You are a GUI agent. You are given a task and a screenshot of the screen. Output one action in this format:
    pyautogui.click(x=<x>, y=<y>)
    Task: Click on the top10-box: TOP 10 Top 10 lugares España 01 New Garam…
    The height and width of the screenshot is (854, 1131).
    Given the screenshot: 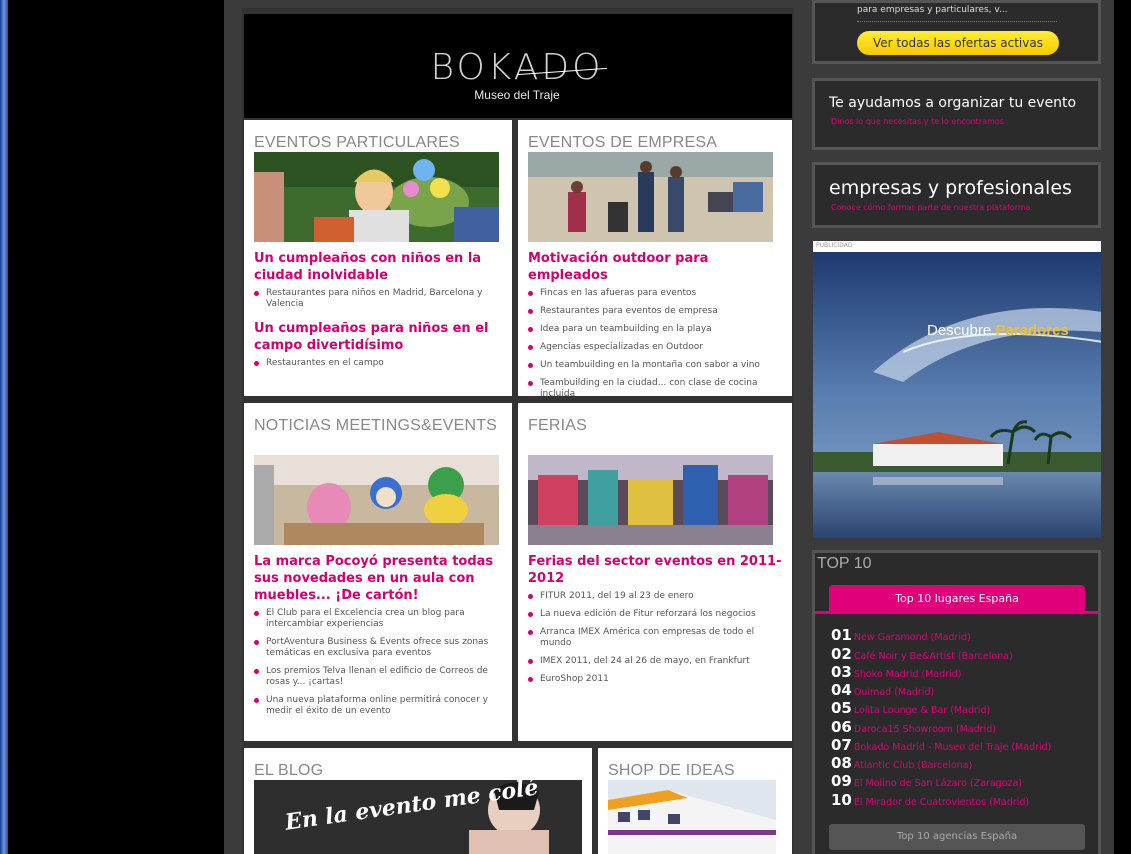 What is the action you would take?
    pyautogui.click(x=956, y=702)
    